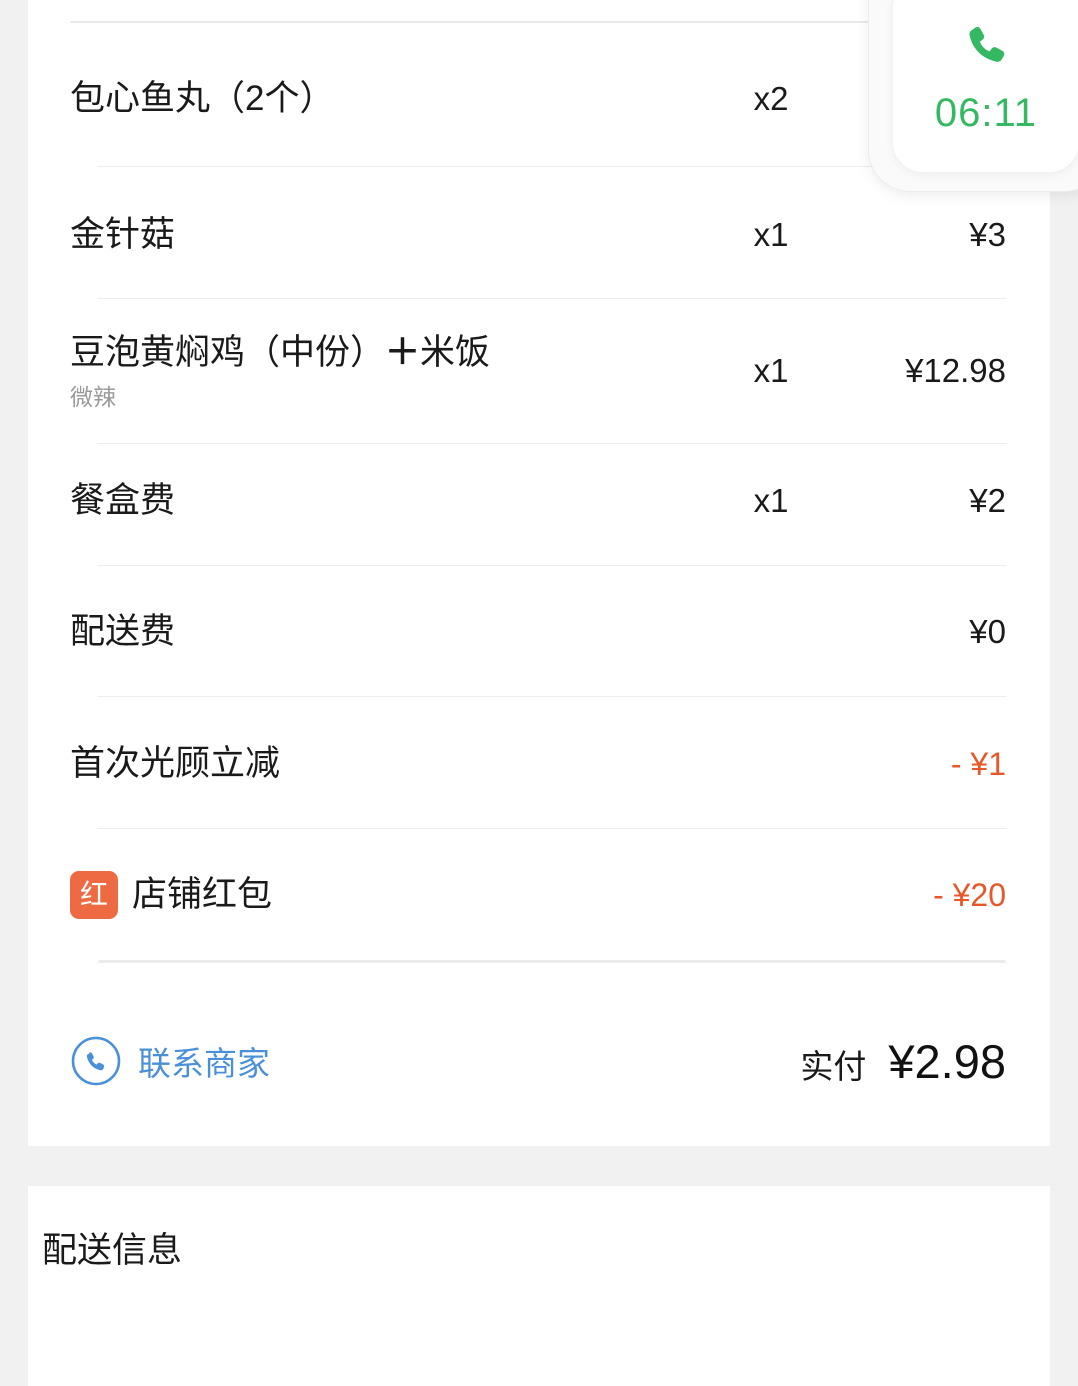 The image size is (1078, 1386). I want to click on item-name-main: 豆泡黄焖鸡（中份）, so click(228, 352).